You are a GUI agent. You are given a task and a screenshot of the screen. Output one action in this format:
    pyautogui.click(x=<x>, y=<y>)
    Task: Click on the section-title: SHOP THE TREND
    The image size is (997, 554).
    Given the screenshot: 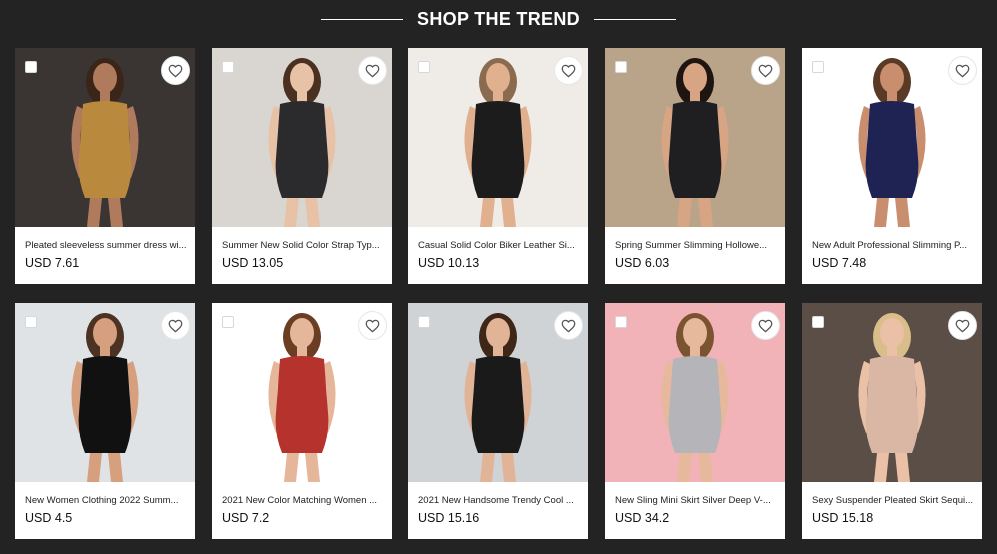 What is the action you would take?
    pyautogui.click(x=498, y=18)
    